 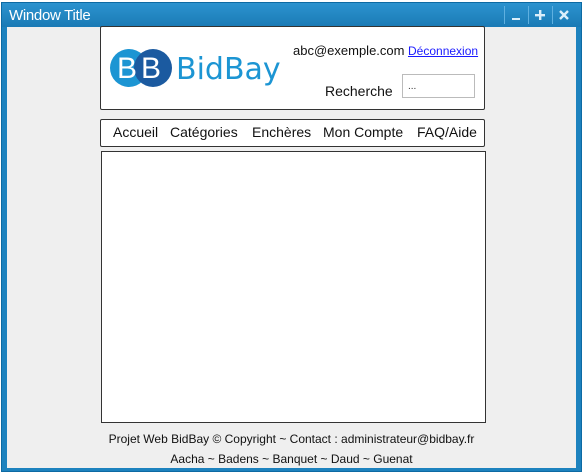 What do you see at coordinates (281, 132) in the screenshot?
I see `nav-item-encheres: Enchères` at bounding box center [281, 132].